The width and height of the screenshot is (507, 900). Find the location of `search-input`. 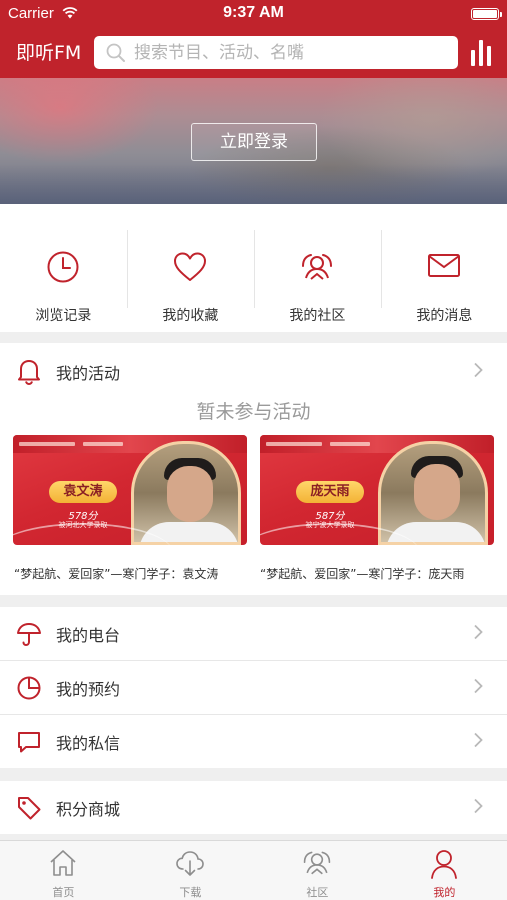

search-input is located at coordinates (289, 52).